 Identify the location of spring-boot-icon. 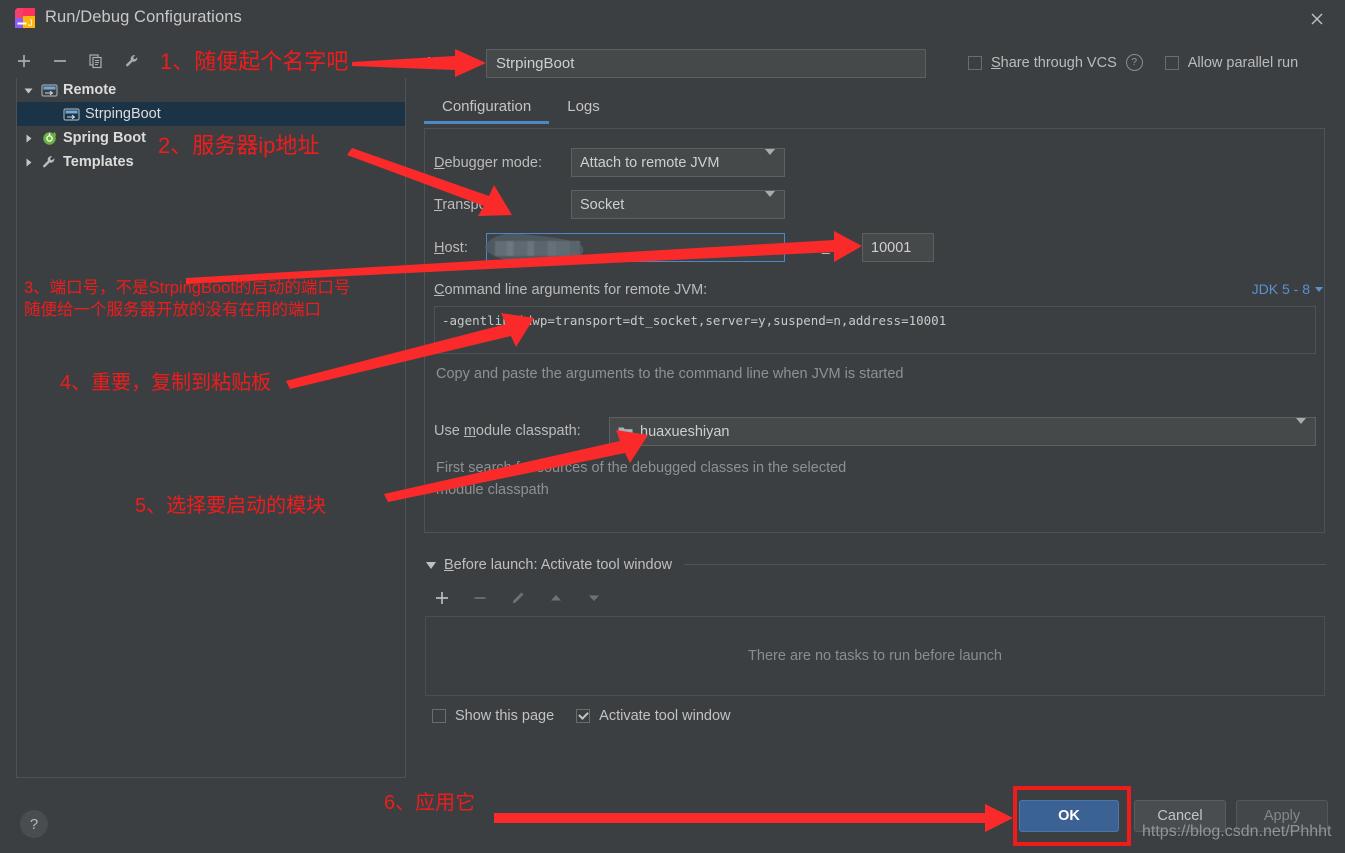
(49, 138).